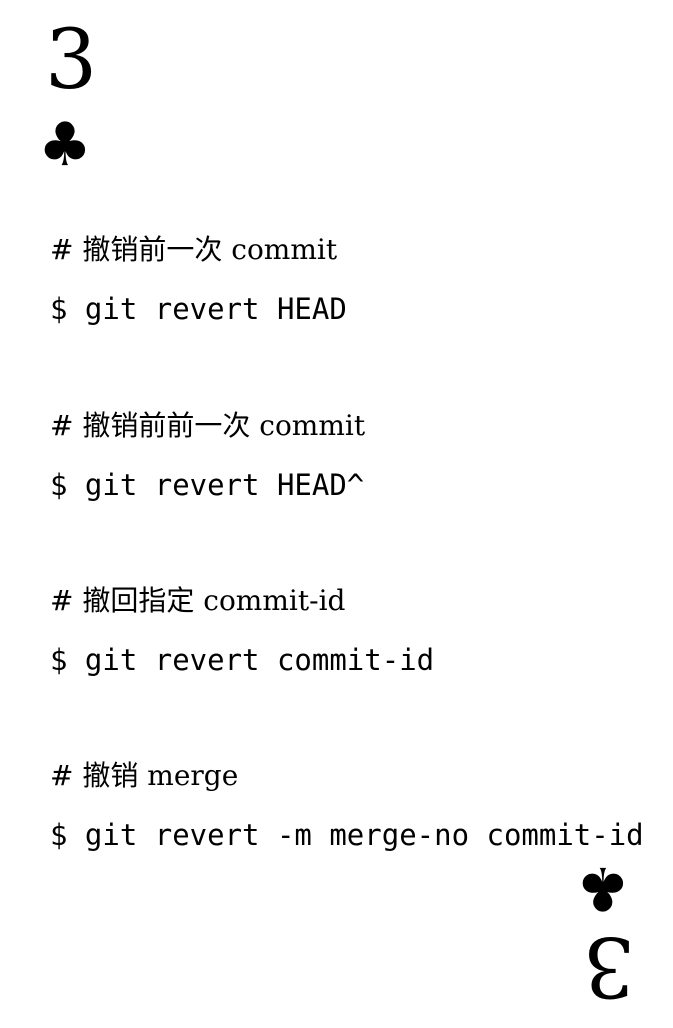 The height and width of the screenshot is (1028, 673). I want to click on snippet-comment: # 撤销前一次 commit, so click(194, 249).